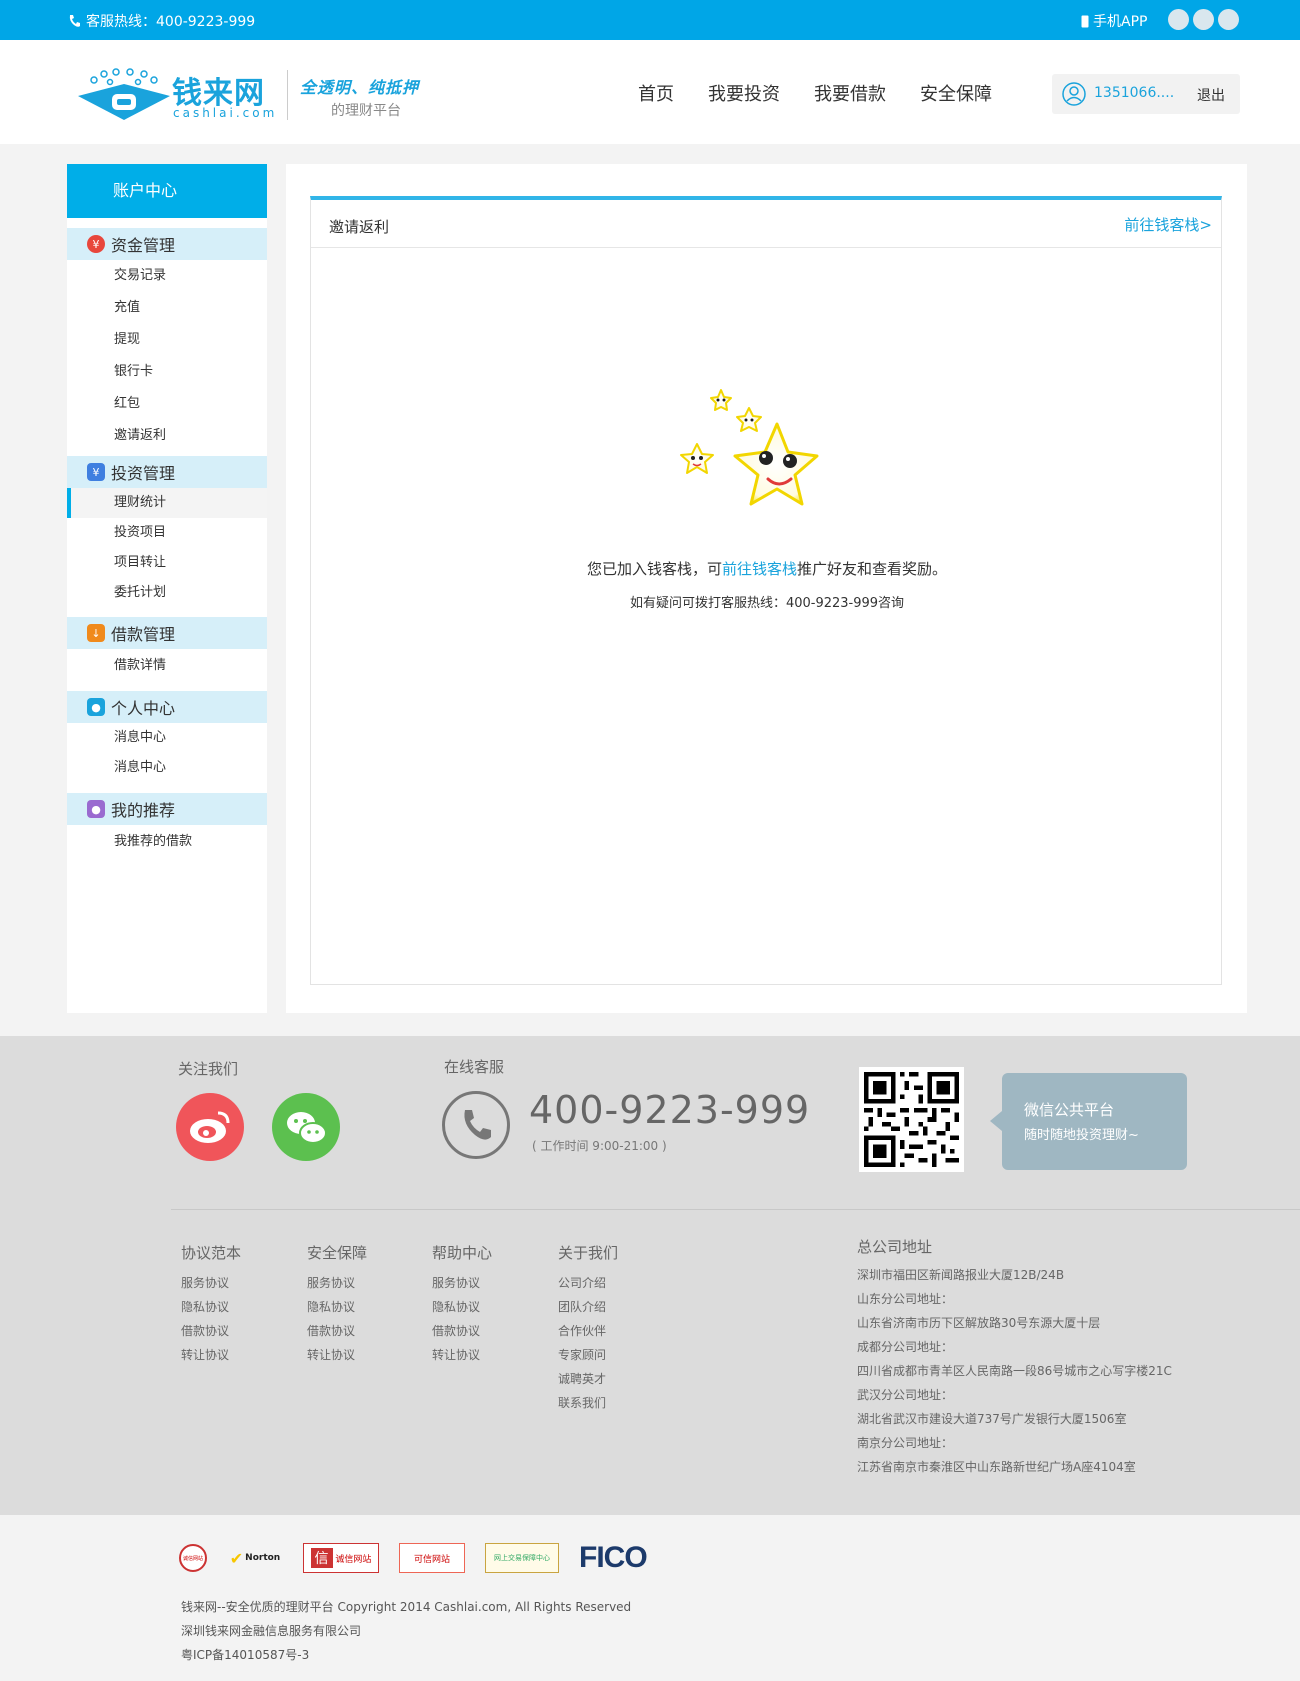 Image resolution: width=1300 pixels, height=1681 pixels. I want to click on sidebar-item-red-packet: 红包, so click(167, 404).